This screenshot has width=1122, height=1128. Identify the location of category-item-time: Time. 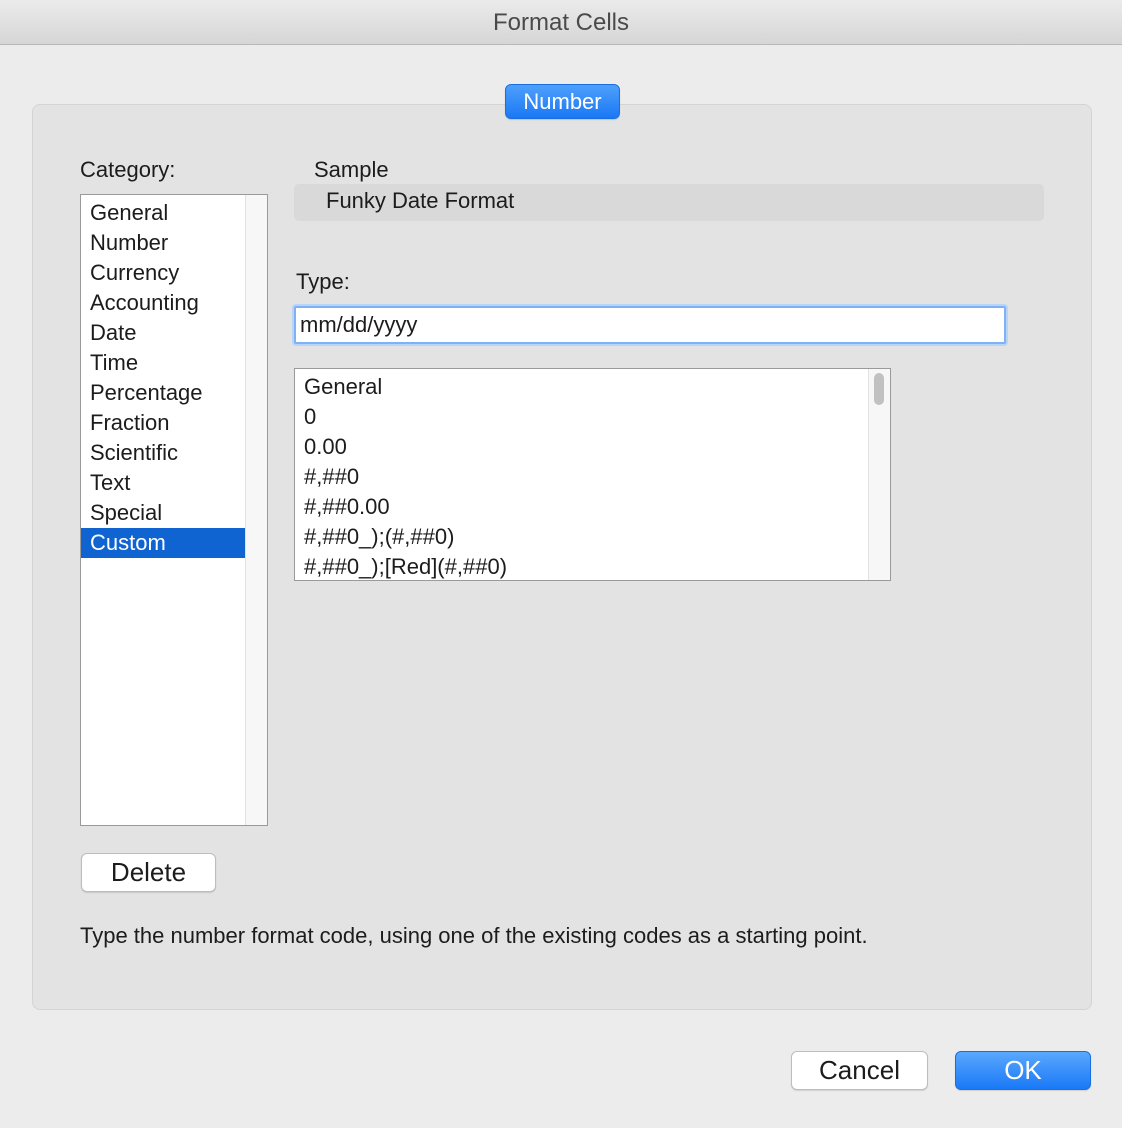
(163, 363).